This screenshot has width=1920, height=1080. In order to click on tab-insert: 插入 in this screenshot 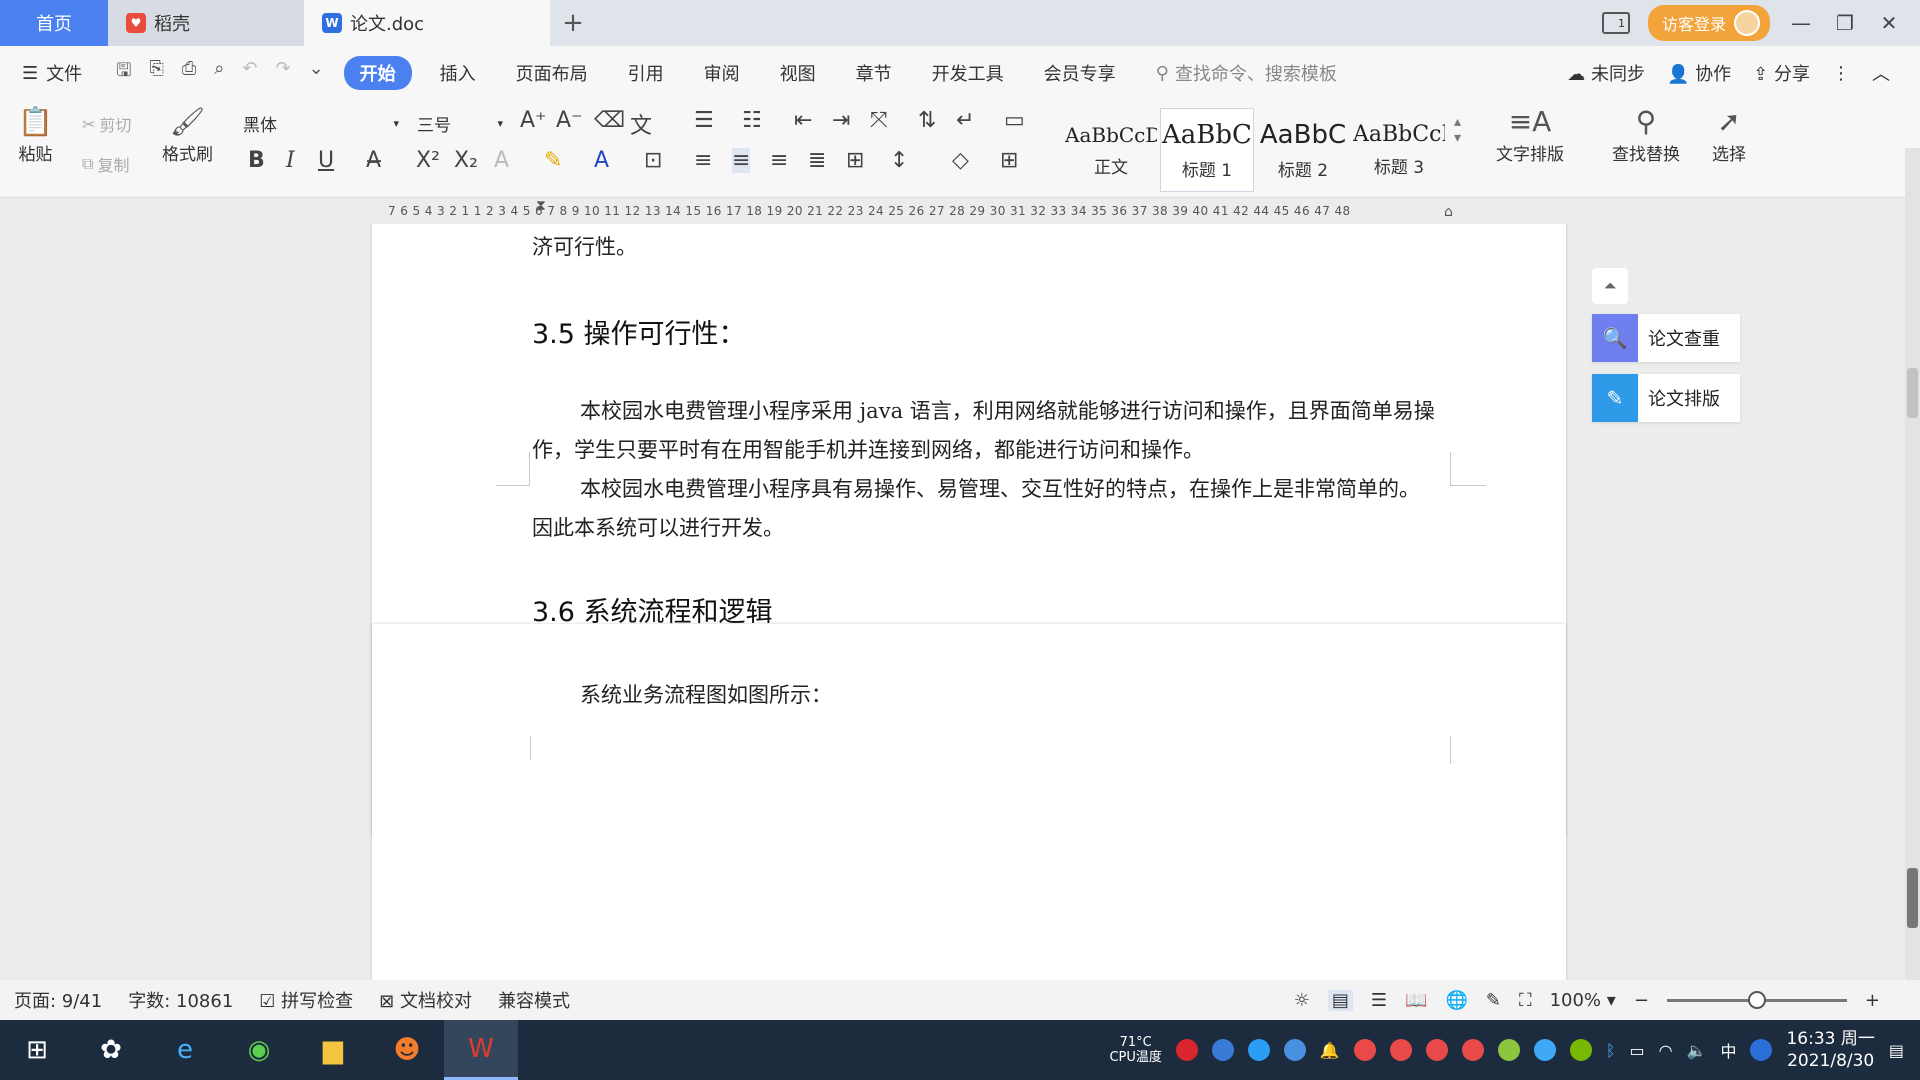, I will do `click(458, 73)`.